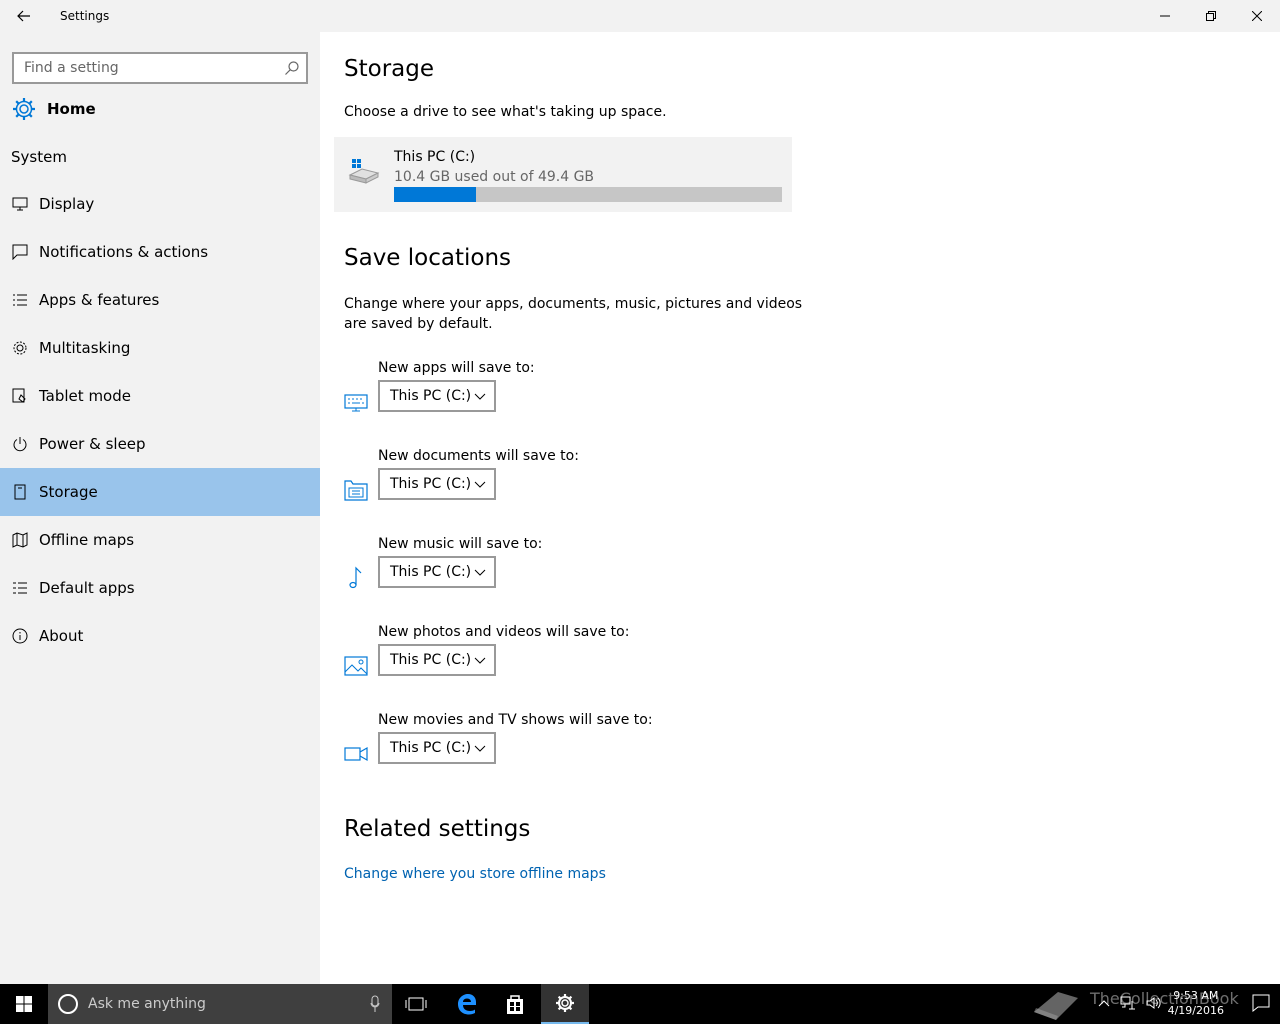 The width and height of the screenshot is (1280, 1024). Describe the element at coordinates (356, 490) in the screenshot. I see `documents-icon` at that location.